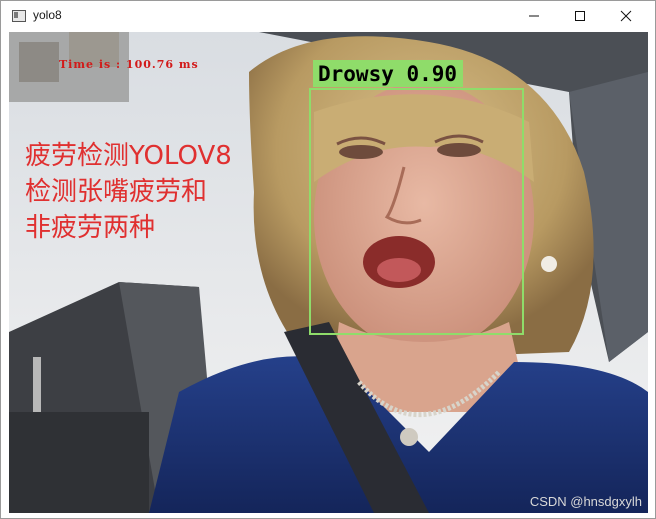 Image resolution: width=656 pixels, height=519 pixels. I want to click on overlay-line-2: 检测张嘴疲劳和, so click(116, 192).